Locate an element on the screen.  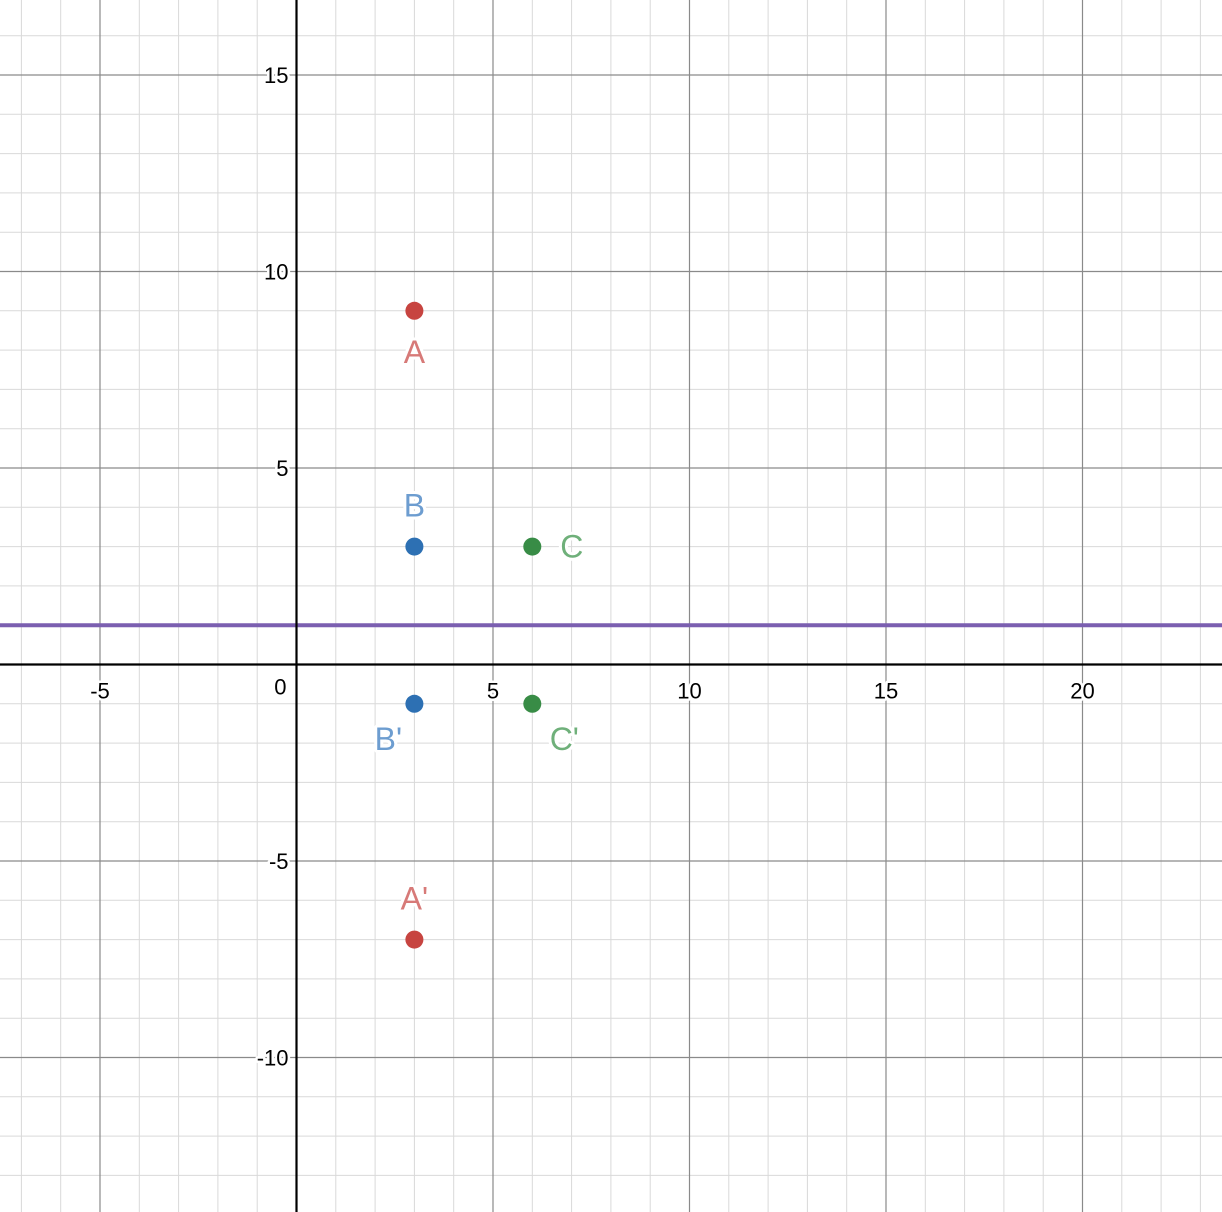
y-tick-label: -5 is located at coordinates (279, 861).